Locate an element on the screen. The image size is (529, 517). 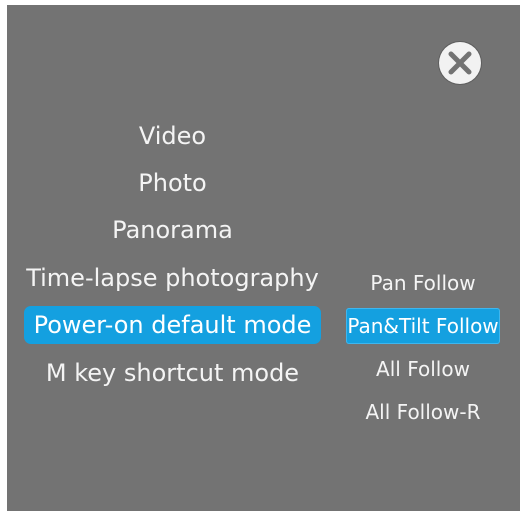
menu-item-time-lapse: Time-lapse photography is located at coordinates (172, 278).